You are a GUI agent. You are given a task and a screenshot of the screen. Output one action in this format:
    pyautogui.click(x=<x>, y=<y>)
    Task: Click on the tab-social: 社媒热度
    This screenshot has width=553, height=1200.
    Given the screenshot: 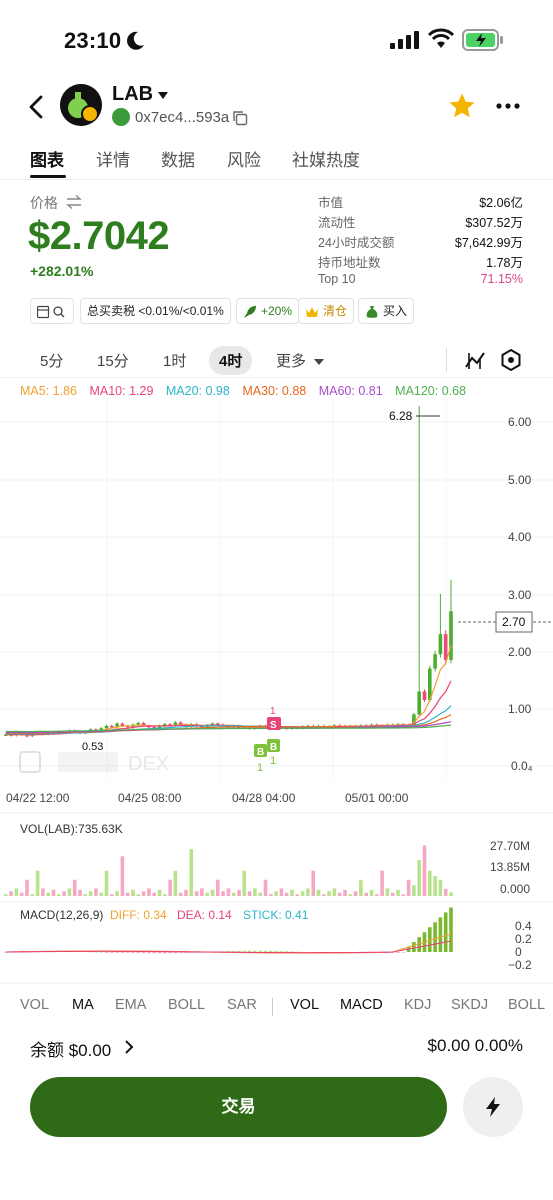 What is the action you would take?
    pyautogui.click(x=326, y=158)
    